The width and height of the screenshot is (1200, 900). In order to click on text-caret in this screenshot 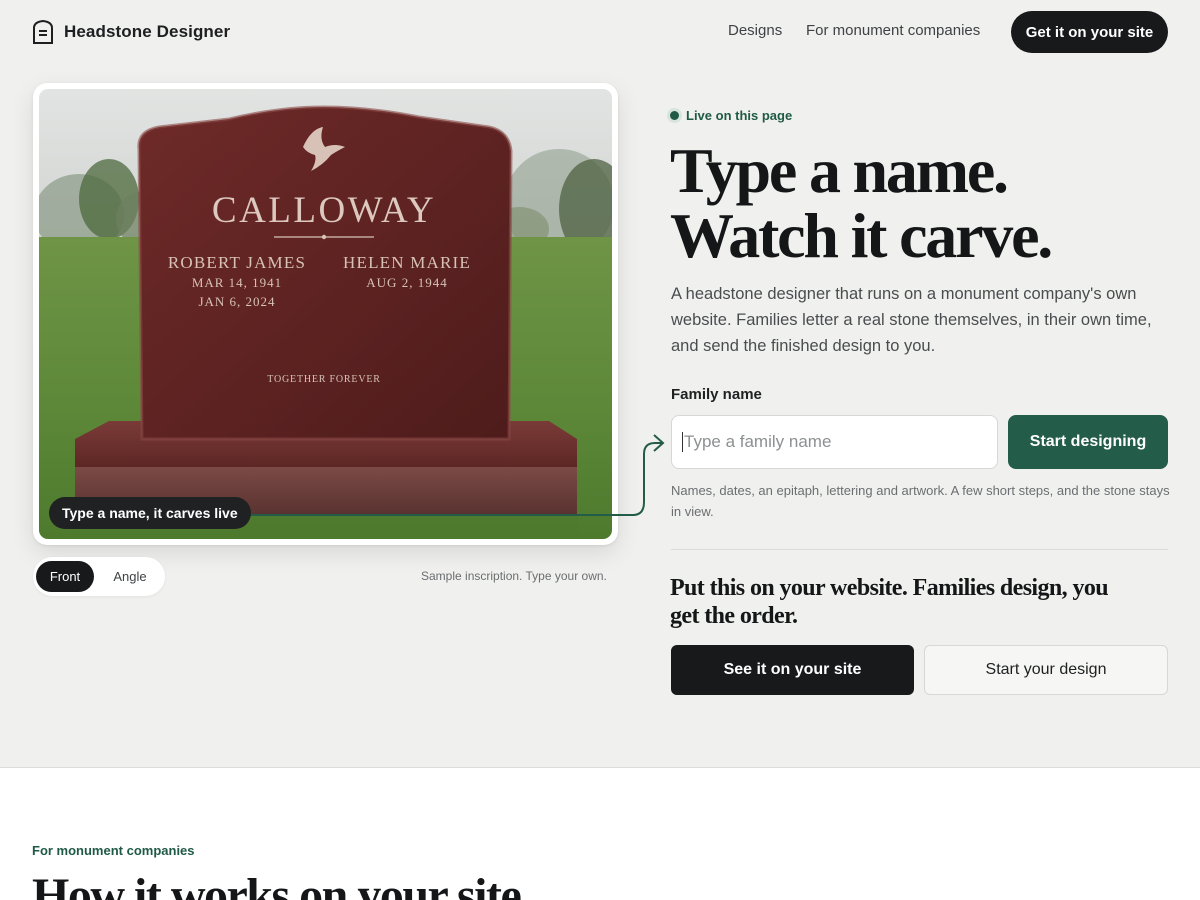, I will do `click(682, 442)`.